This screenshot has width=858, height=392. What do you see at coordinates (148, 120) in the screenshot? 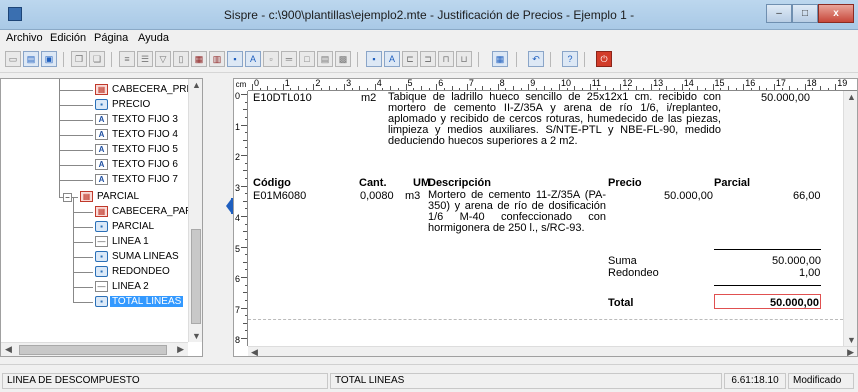
I see `tree-item: A TEXTO FIJO 3` at bounding box center [148, 120].